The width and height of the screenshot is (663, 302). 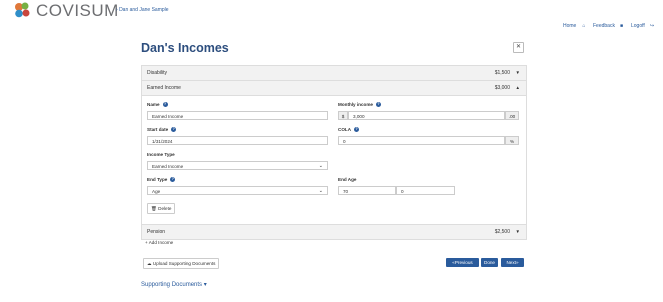 What do you see at coordinates (569, 26) in the screenshot?
I see `nav-home-label: Home` at bounding box center [569, 26].